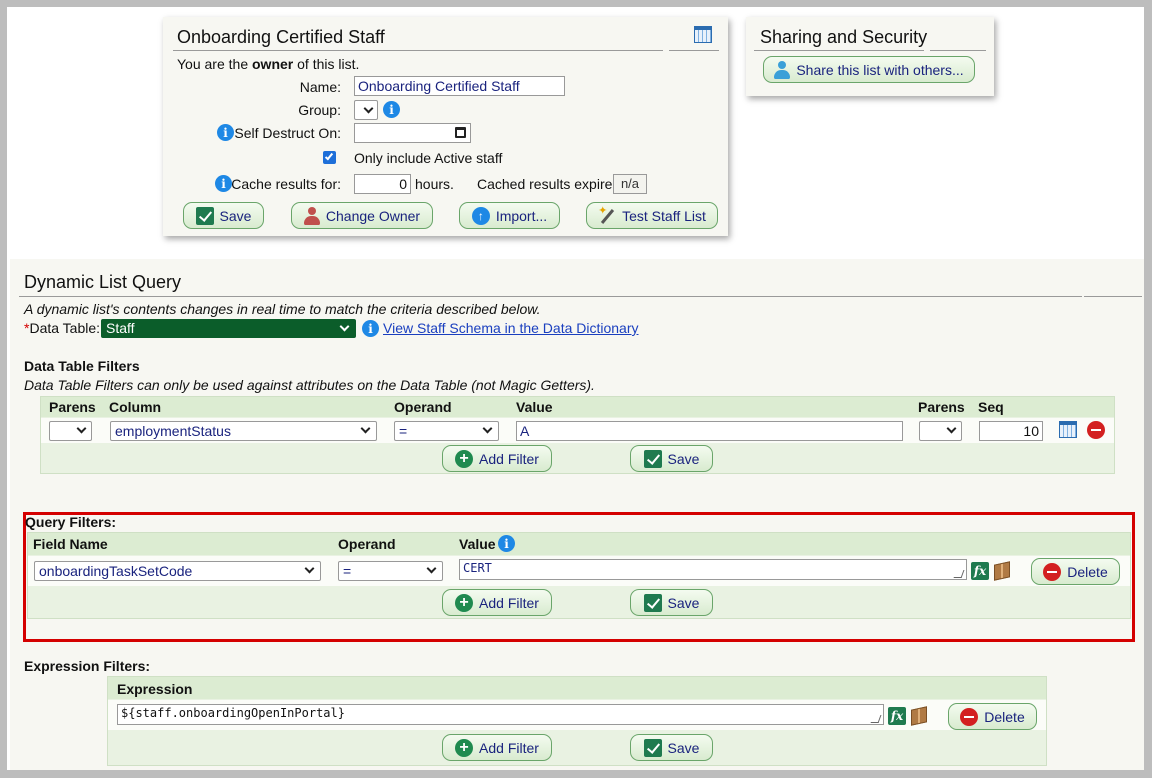 This screenshot has height=778, width=1152. I want to click on name-label: Name:, so click(320, 87).